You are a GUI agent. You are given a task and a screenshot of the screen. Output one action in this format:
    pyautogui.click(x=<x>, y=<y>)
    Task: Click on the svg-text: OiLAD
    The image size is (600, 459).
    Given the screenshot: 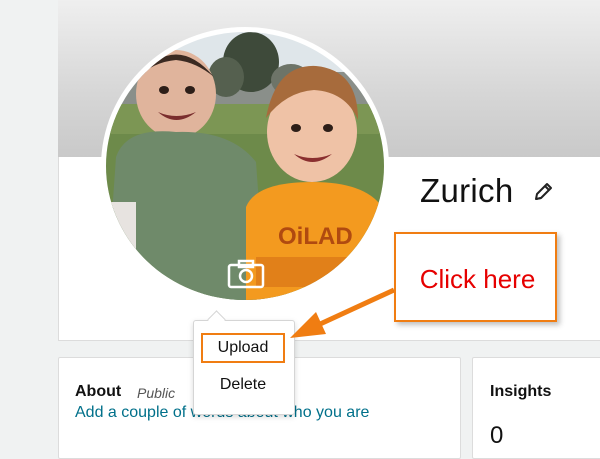 What is the action you would take?
    pyautogui.click(x=315, y=236)
    